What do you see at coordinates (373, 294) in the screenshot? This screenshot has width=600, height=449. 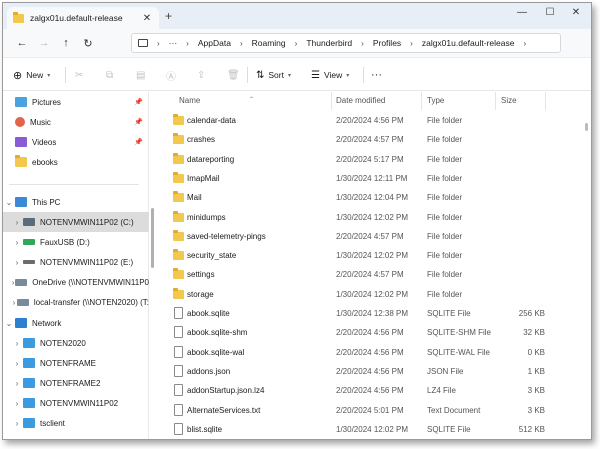 I see `table-row: storage 1/30/2024 12:02 PM File folder` at bounding box center [373, 294].